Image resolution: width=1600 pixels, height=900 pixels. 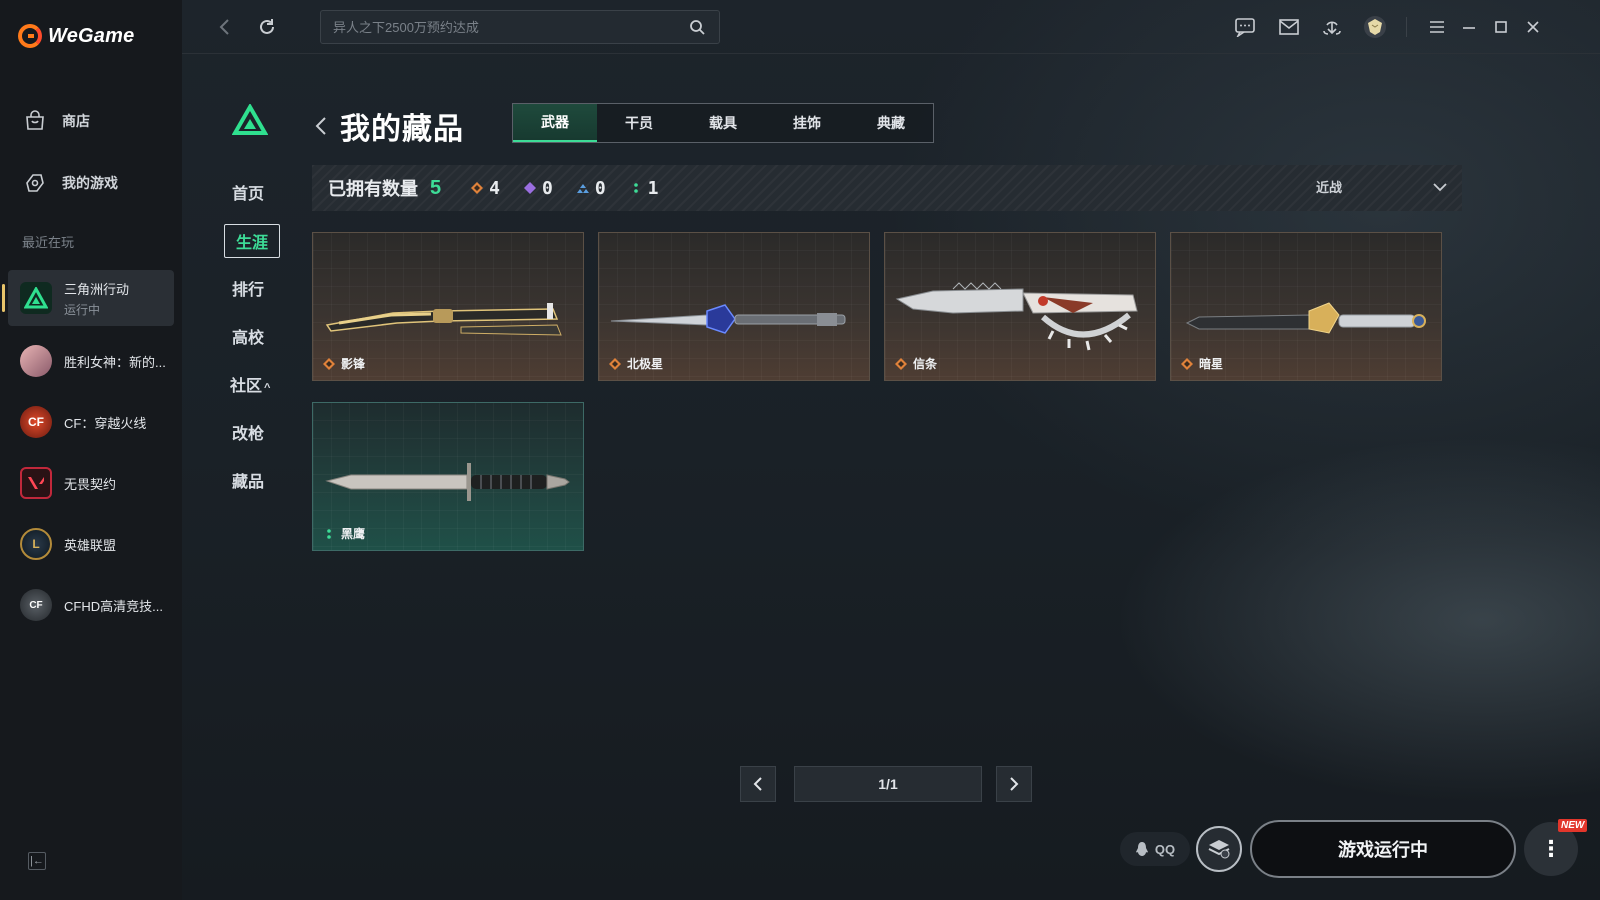 I want to click on nav-store-label: 商店, so click(x=76, y=121).